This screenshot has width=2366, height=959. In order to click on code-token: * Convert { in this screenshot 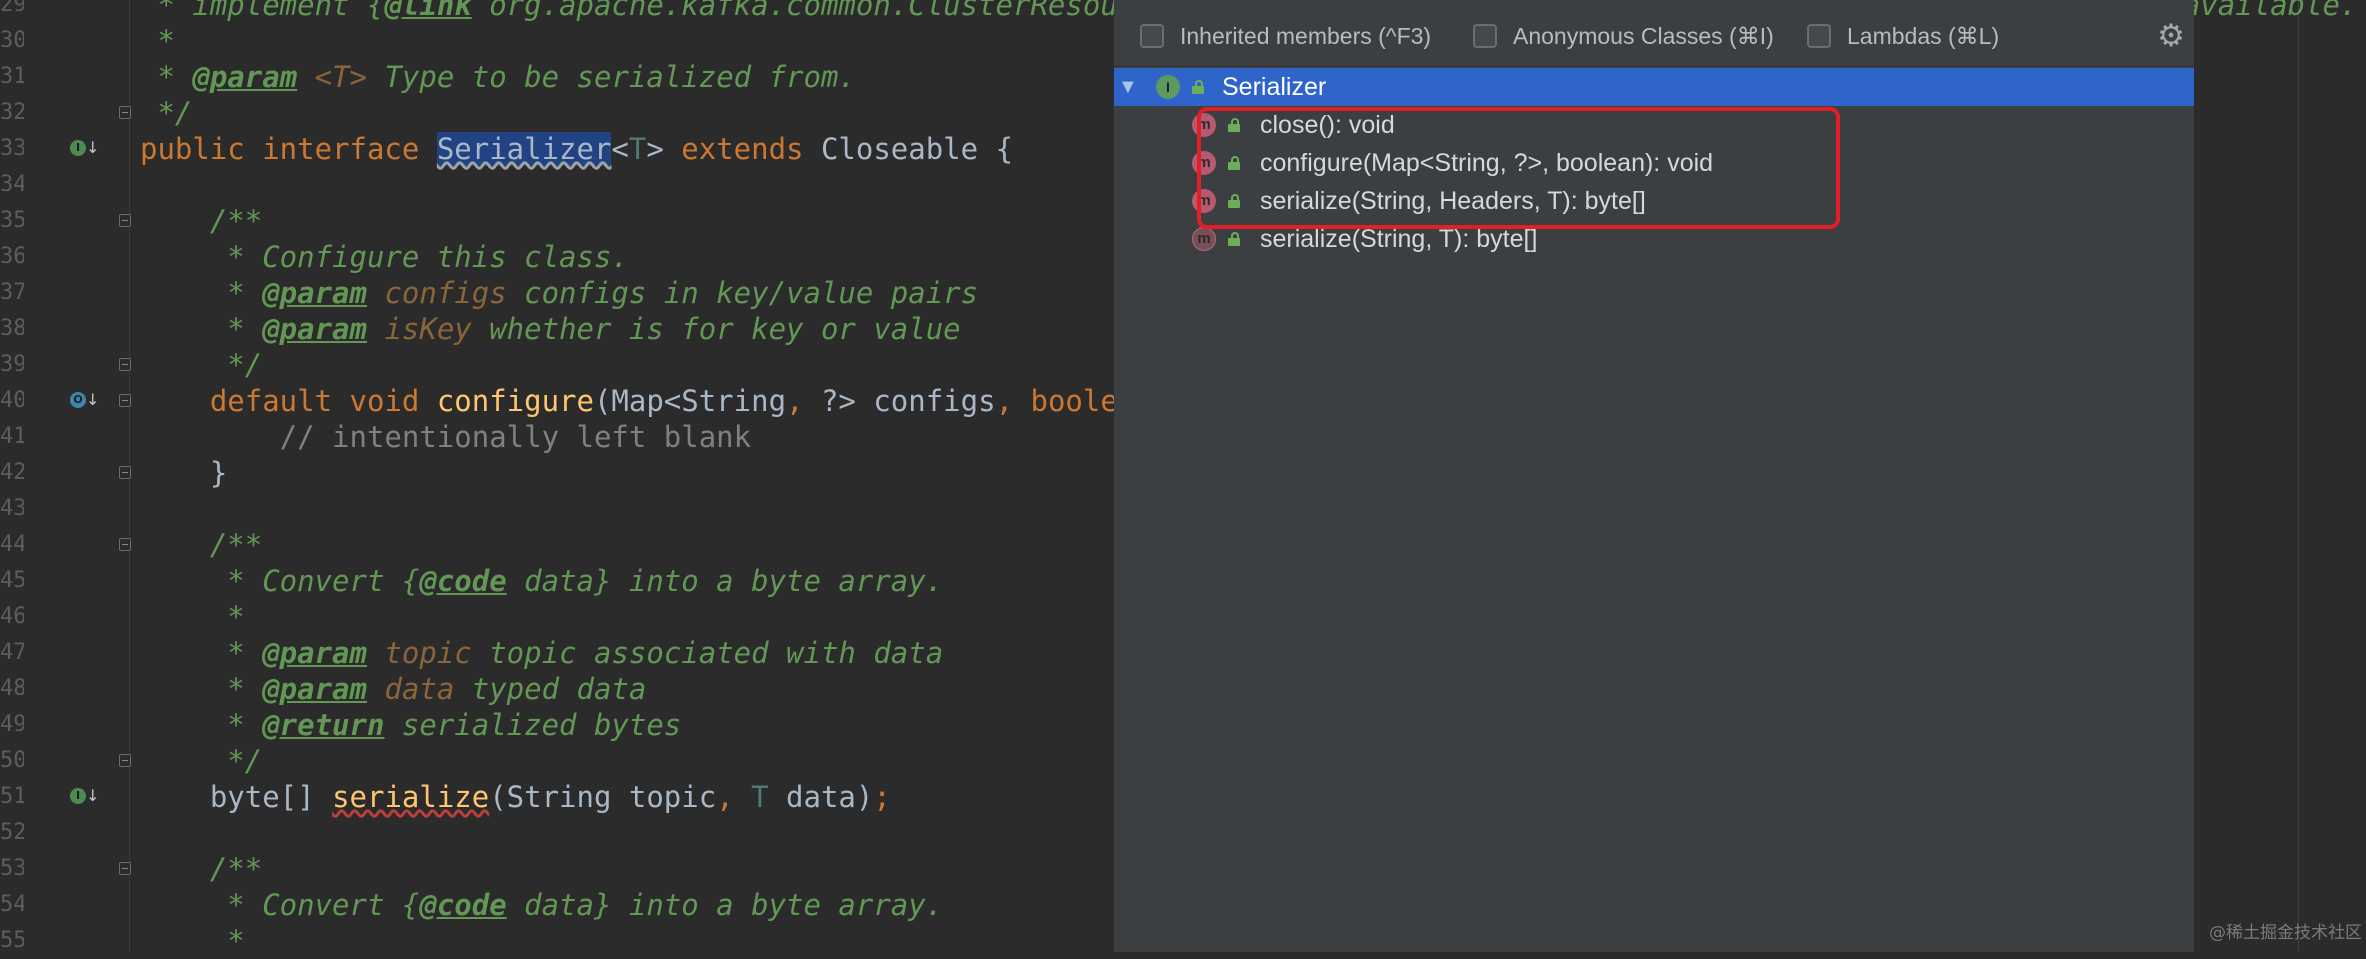, I will do `click(280, 581)`.